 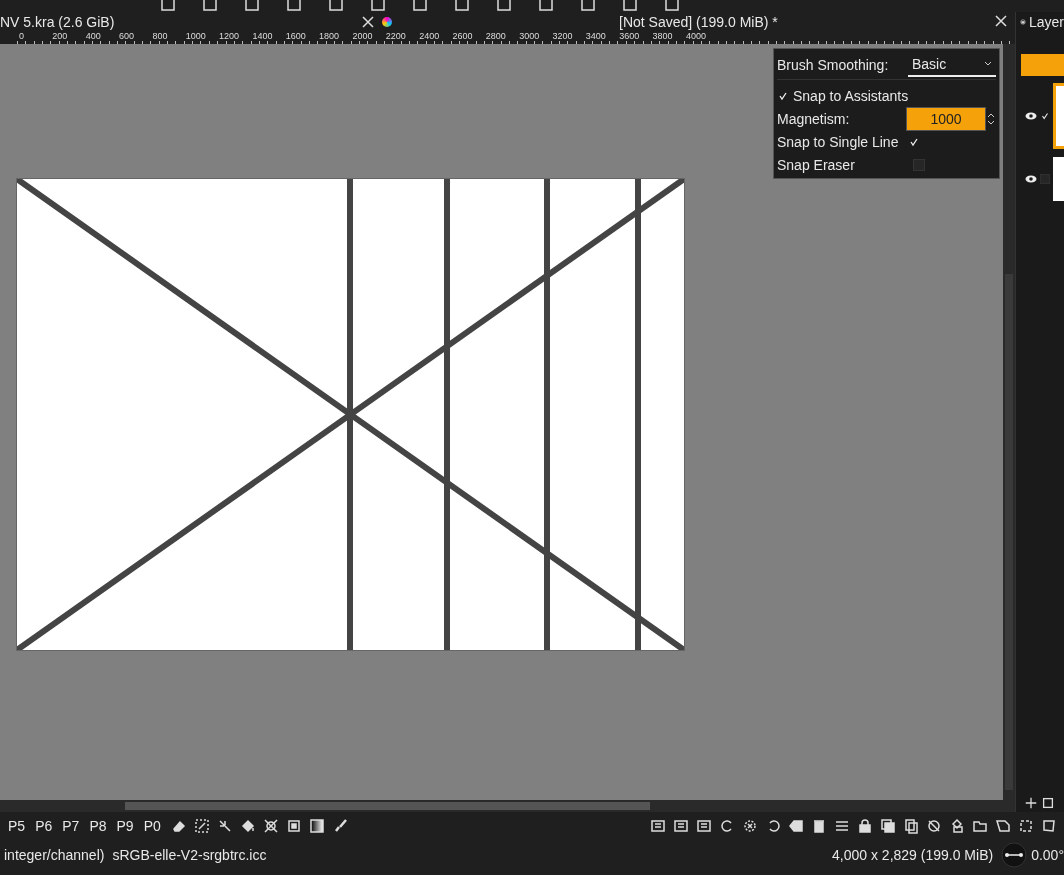 I want to click on fill-bucket-icon, so click(x=247, y=826).